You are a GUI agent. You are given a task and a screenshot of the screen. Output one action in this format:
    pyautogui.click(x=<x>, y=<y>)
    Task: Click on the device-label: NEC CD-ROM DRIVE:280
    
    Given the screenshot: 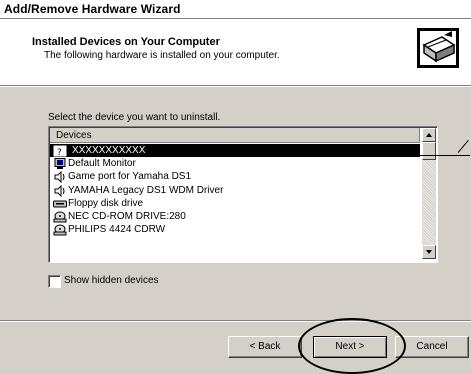 What is the action you would take?
    pyautogui.click(x=127, y=216)
    